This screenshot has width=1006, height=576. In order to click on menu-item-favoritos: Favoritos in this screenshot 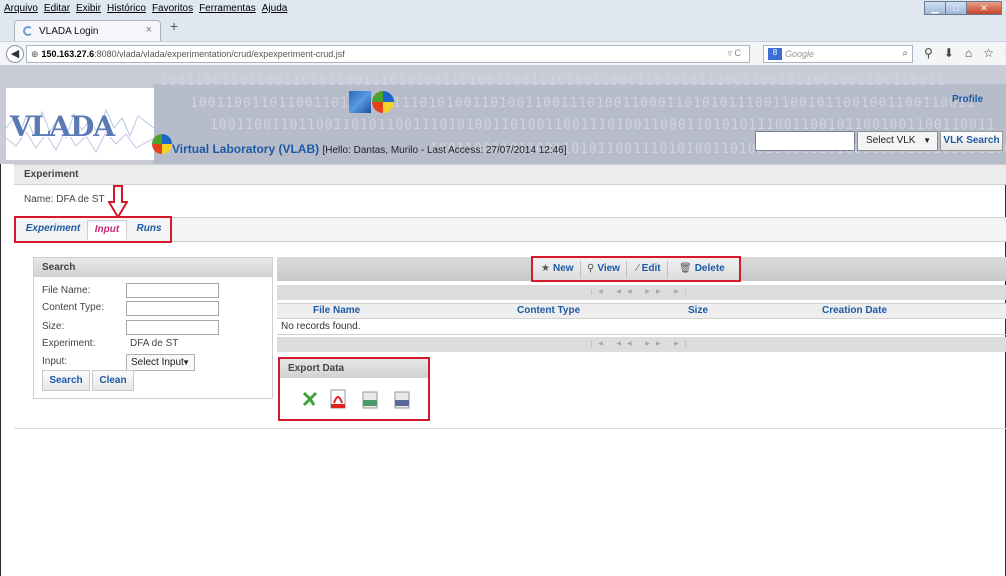, I will do `click(172, 8)`.